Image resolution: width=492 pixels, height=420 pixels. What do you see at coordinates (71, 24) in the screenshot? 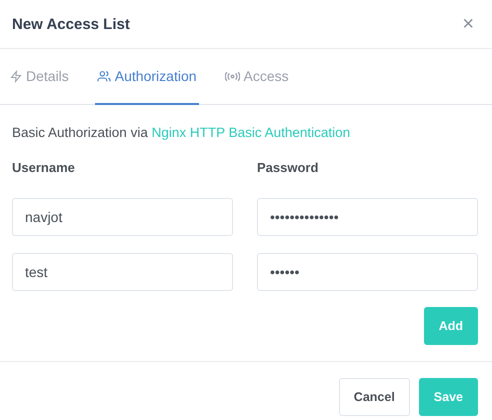
I see `dialog-title: New Access List` at bounding box center [71, 24].